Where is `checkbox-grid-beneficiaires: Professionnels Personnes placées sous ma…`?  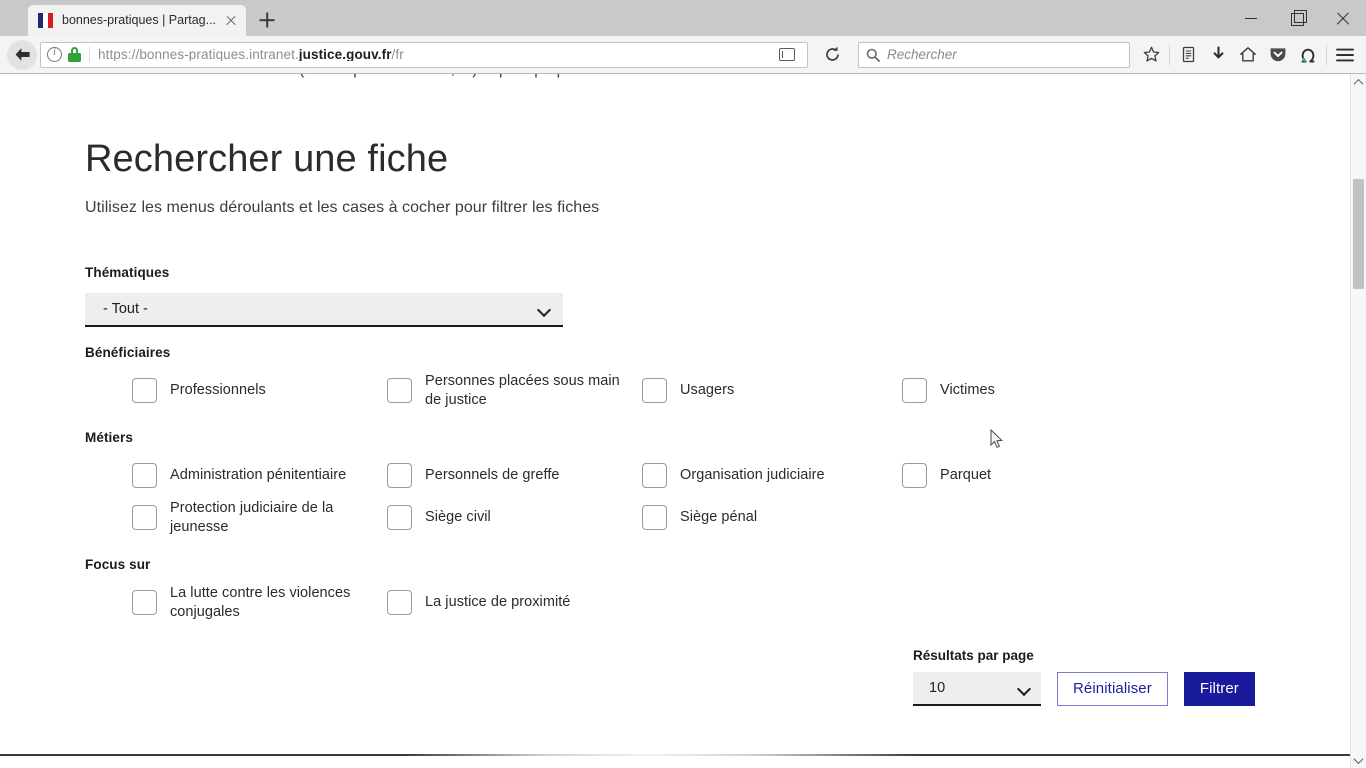
checkbox-grid-beneficiaires: Professionnels Personnes placées sous ma… is located at coordinates (741, 391).